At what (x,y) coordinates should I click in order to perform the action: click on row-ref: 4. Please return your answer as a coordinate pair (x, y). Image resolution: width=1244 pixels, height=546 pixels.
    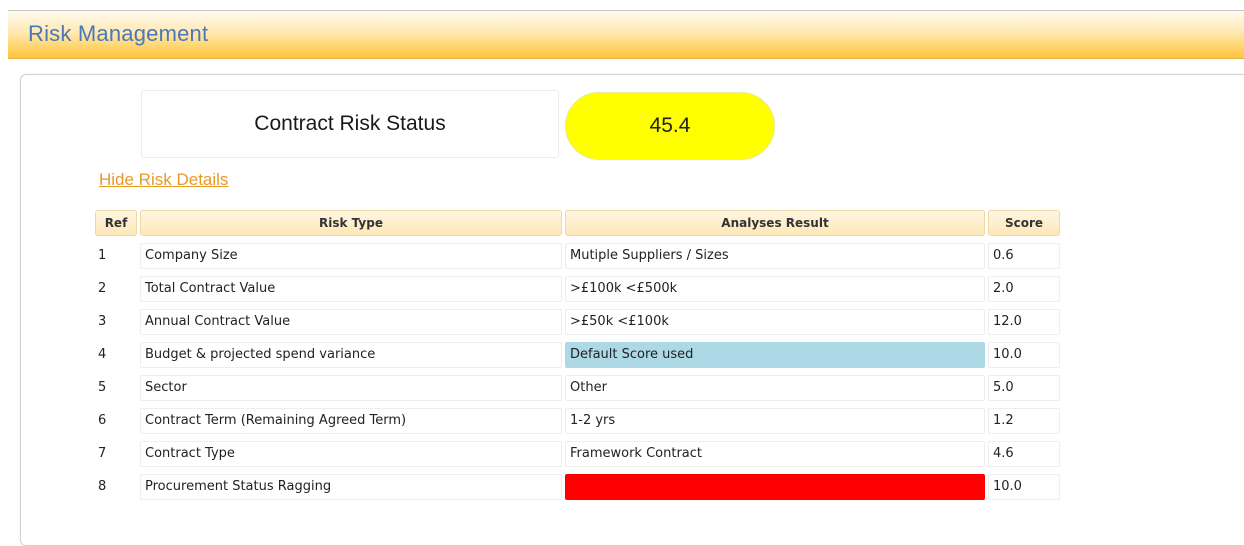
    Looking at the image, I should click on (116, 355).